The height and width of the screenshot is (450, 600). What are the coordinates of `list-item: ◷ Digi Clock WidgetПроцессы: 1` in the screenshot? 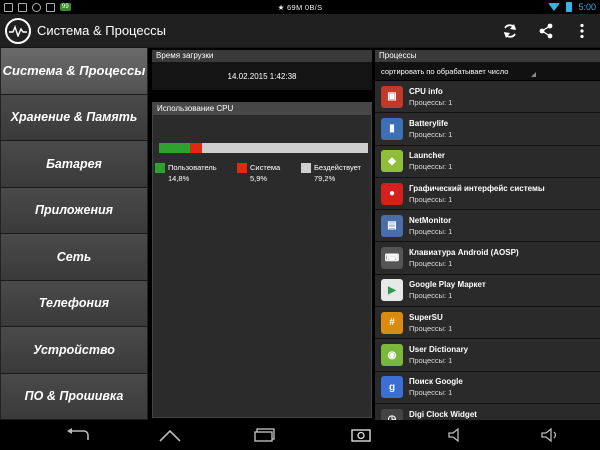 It's located at (487, 411).